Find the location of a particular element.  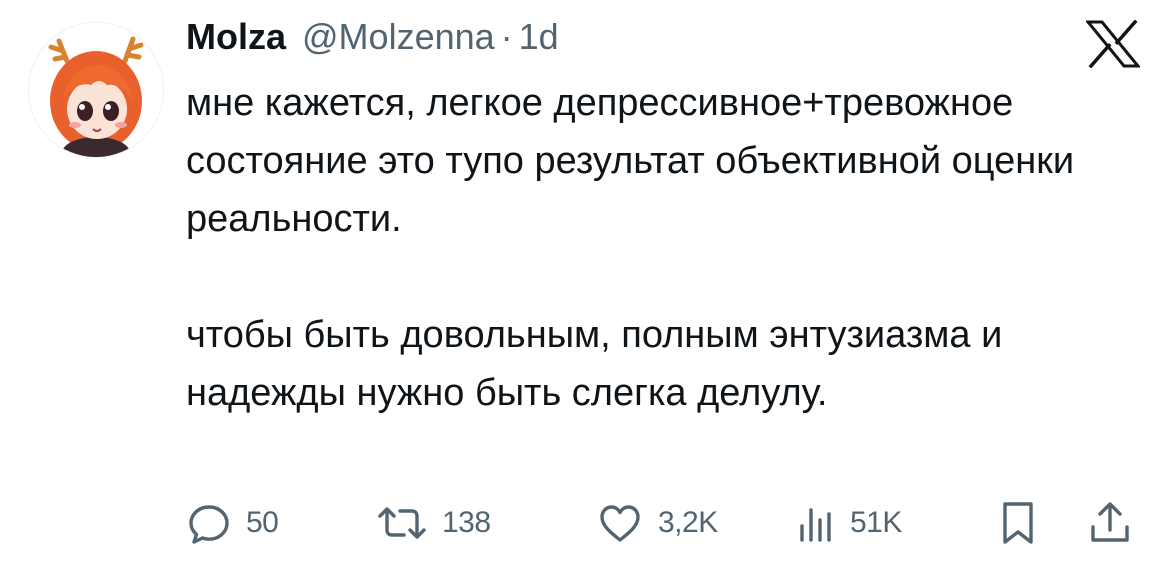

like-icon is located at coordinates (620, 523).